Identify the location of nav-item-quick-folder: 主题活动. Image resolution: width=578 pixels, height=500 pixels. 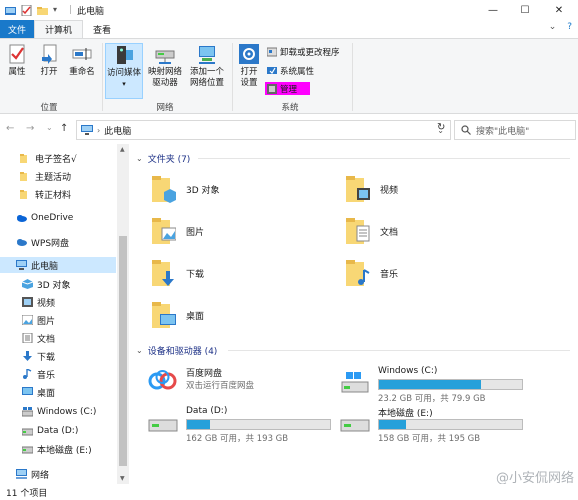
(45, 176).